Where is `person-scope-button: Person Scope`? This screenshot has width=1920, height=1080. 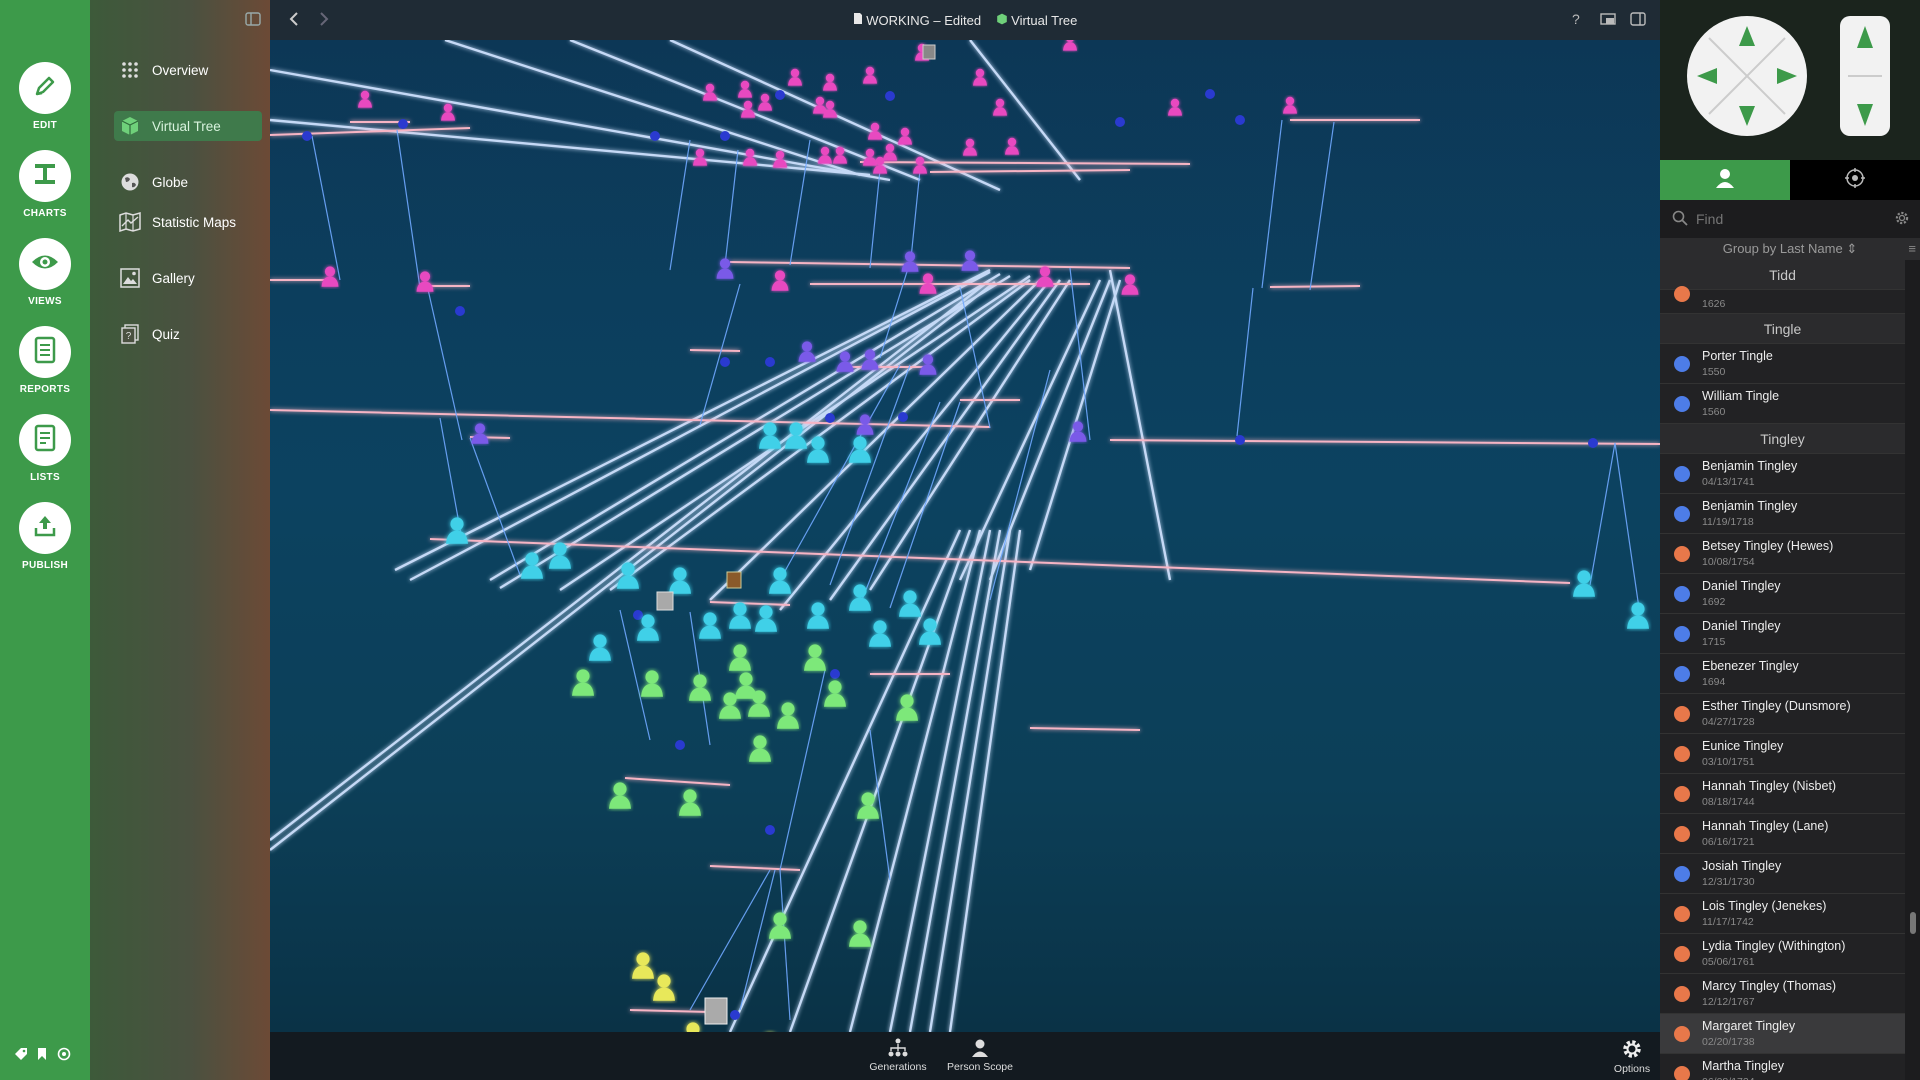 person-scope-button: Person Scope is located at coordinates (980, 1055).